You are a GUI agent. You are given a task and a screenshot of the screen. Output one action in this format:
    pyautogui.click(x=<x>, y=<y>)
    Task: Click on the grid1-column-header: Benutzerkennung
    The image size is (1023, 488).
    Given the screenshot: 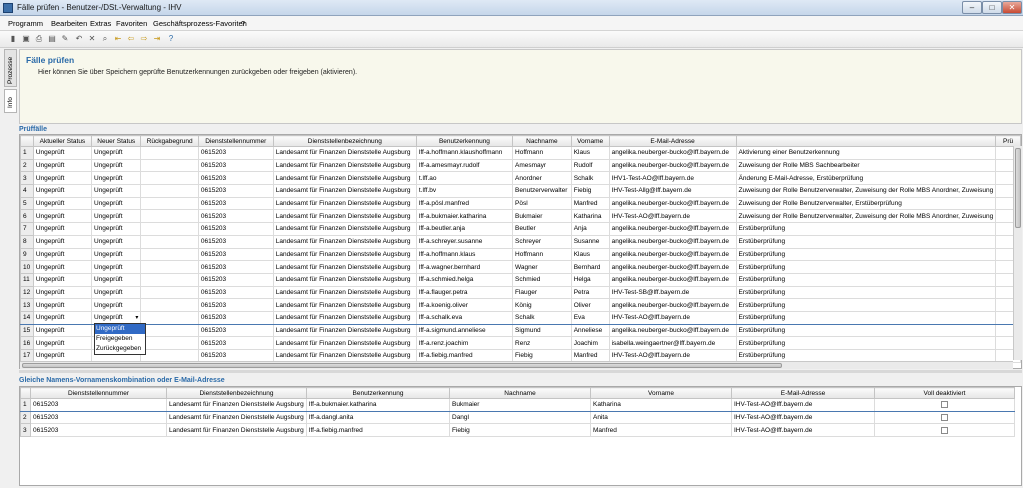 What is the action you would take?
    pyautogui.click(x=464, y=141)
    